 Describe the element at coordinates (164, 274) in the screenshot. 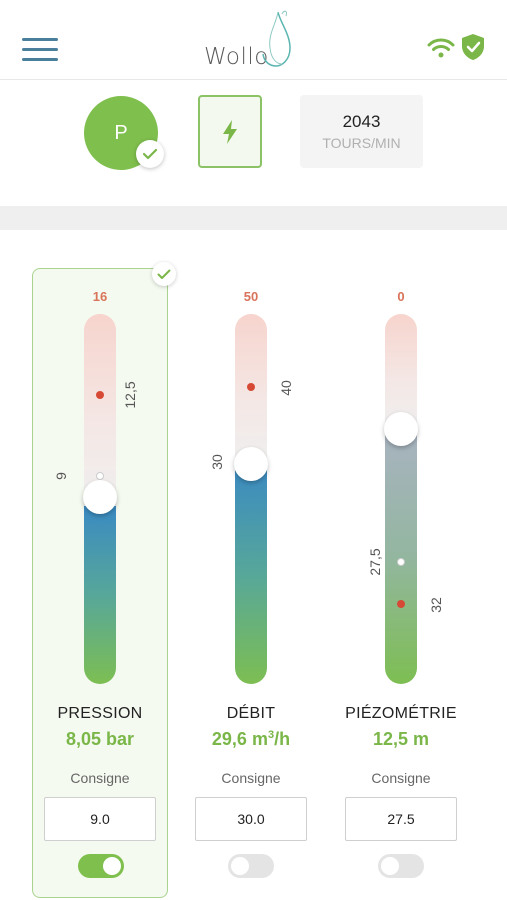

I see `selected-check-icon` at that location.